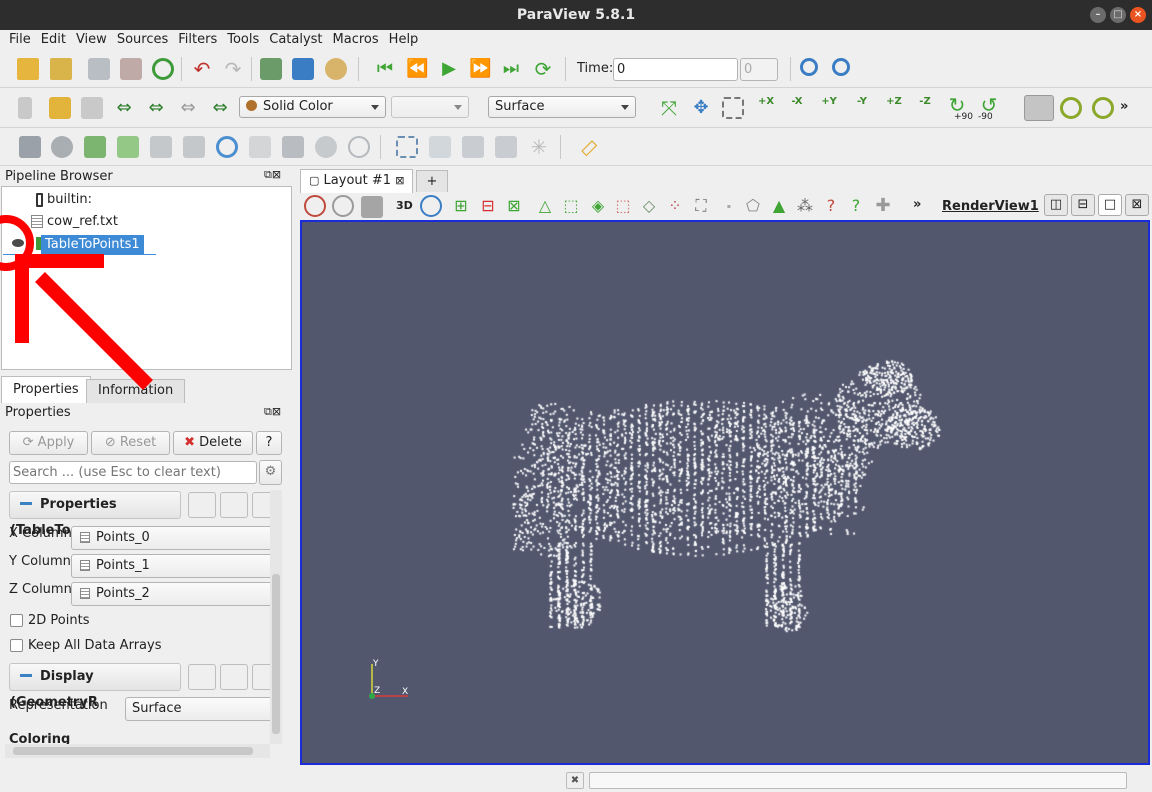 The height and width of the screenshot is (792, 1152). What do you see at coordinates (260, 147) in the screenshot?
I see `stream-tracer-icon` at bounding box center [260, 147].